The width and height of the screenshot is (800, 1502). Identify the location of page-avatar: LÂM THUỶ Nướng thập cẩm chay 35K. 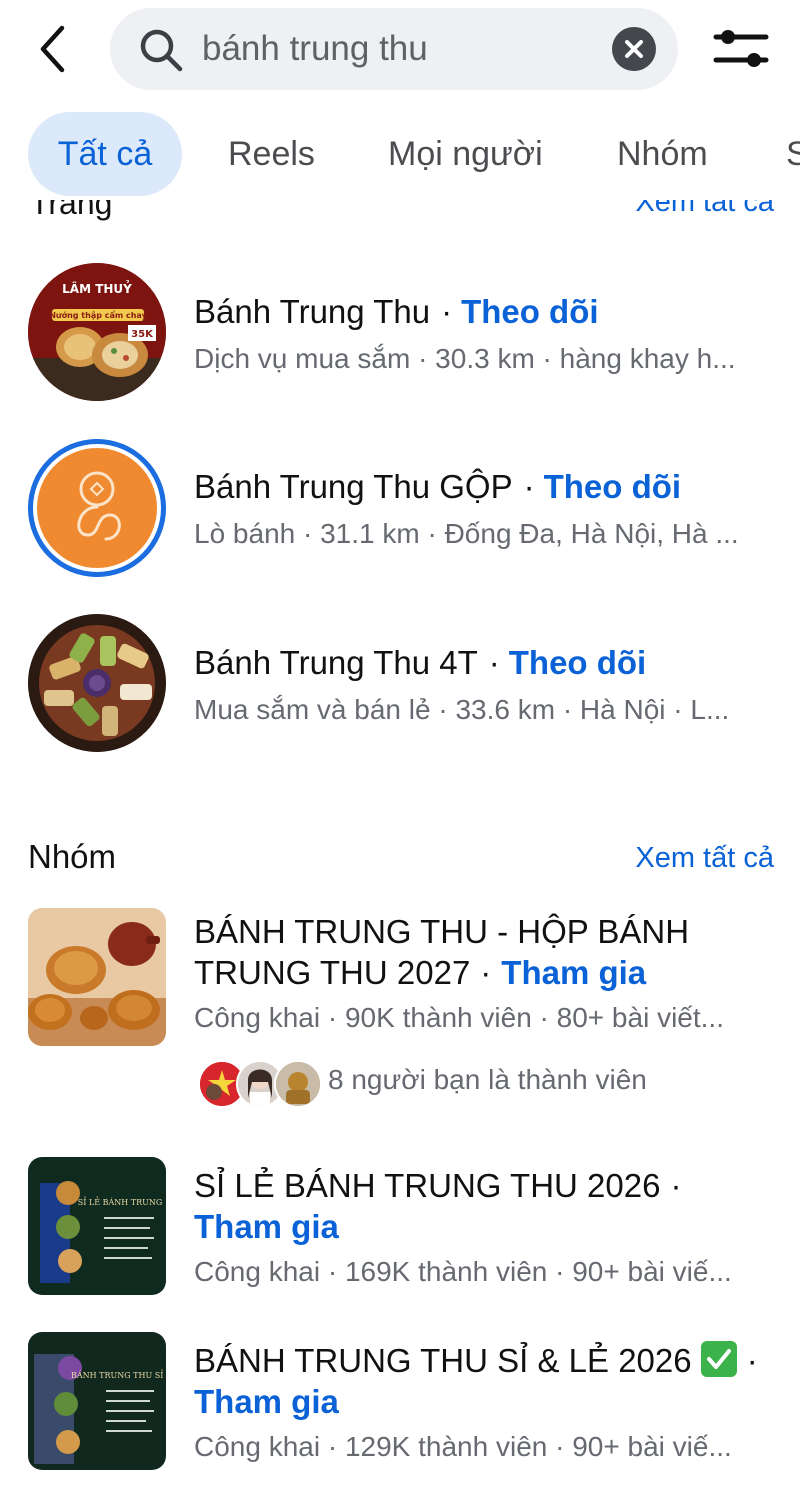
(97, 332).